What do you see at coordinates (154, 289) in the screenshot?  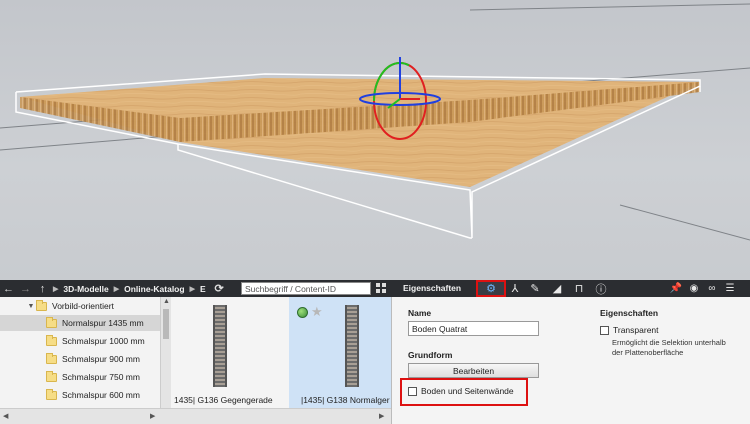 I see `breadcrumb-online-katalog: Online-Katalog` at bounding box center [154, 289].